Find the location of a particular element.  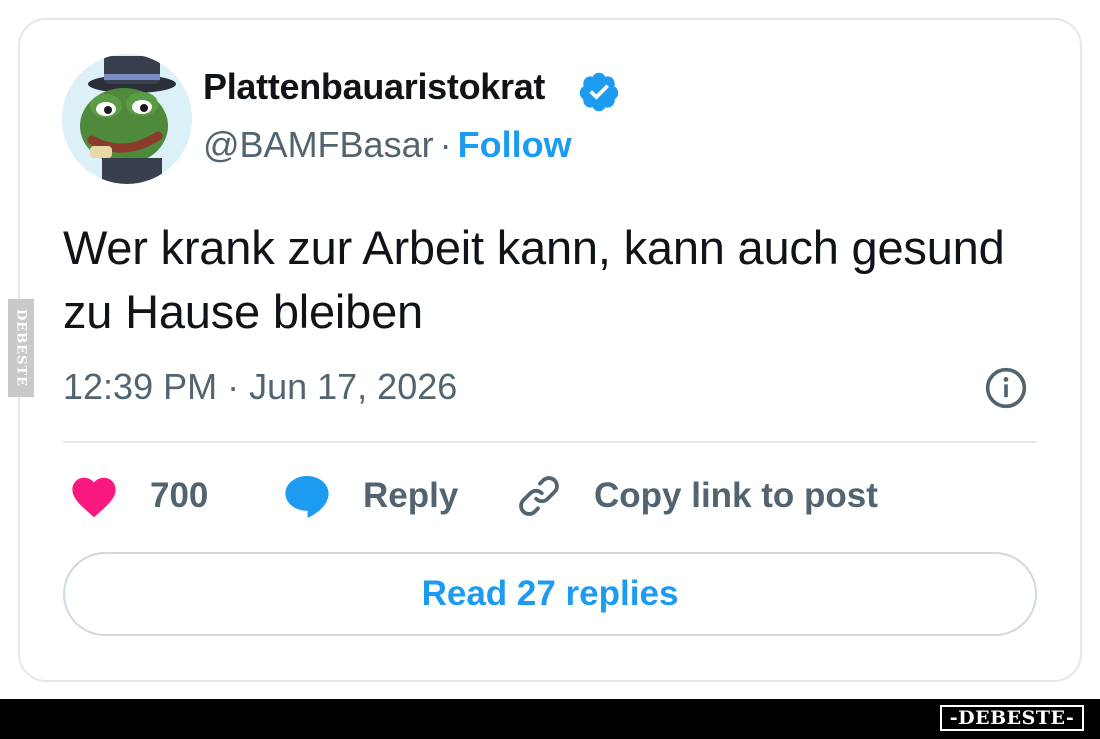

avatar is located at coordinates (127, 119).